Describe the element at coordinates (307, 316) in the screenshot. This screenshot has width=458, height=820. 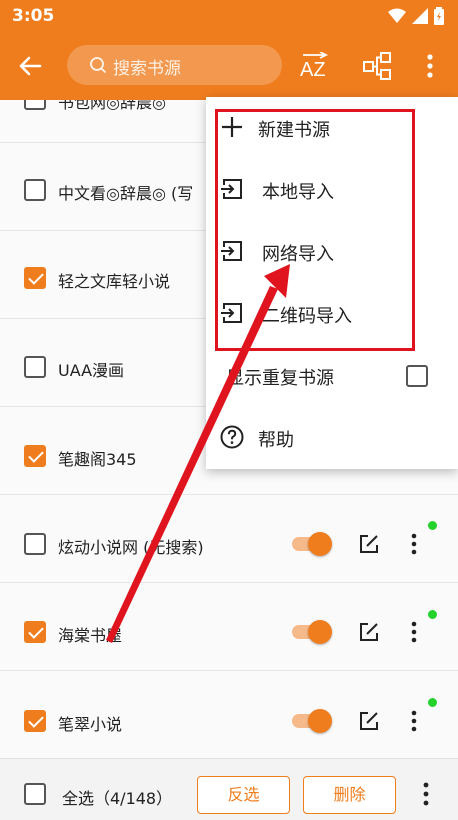
I see `menu-item-label: 二维码导入` at that location.